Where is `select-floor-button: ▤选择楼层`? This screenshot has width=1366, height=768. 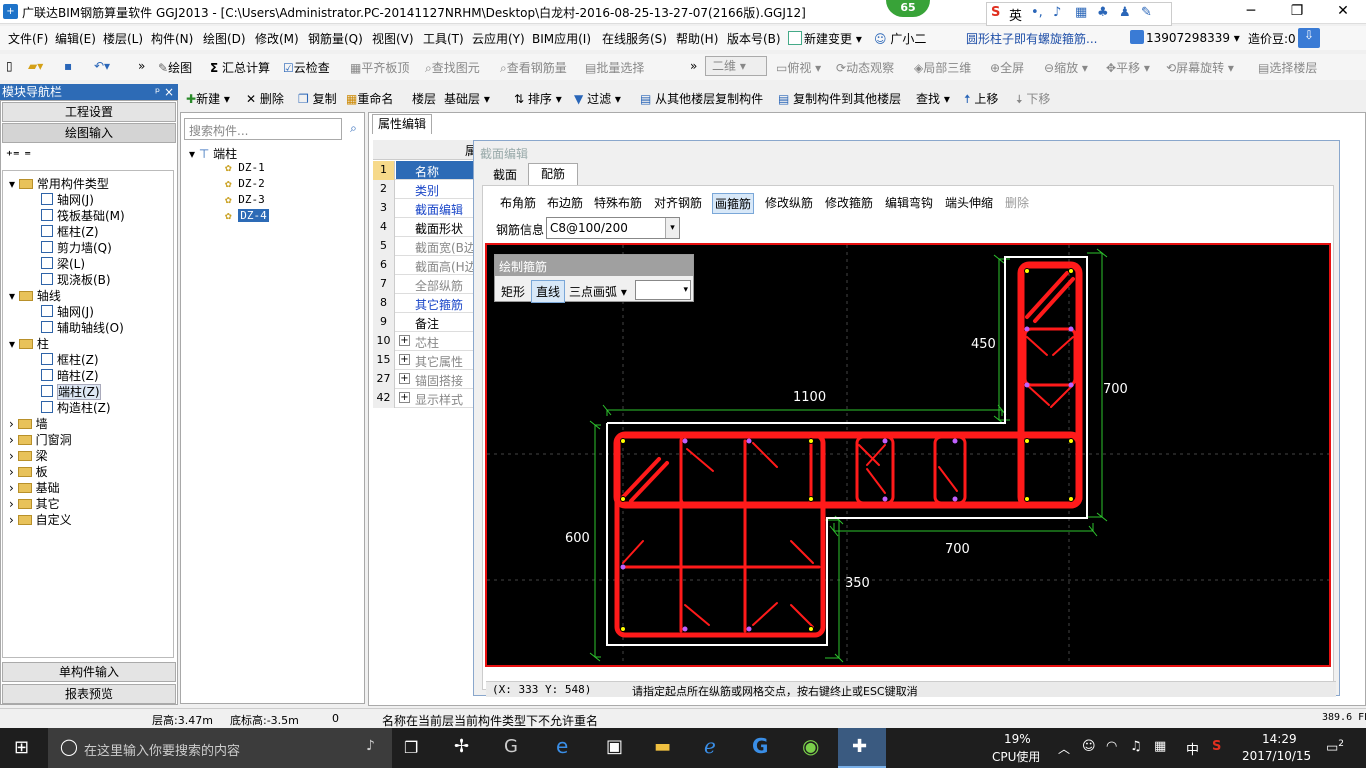 select-floor-button: ▤选择楼层 is located at coordinates (1287, 67).